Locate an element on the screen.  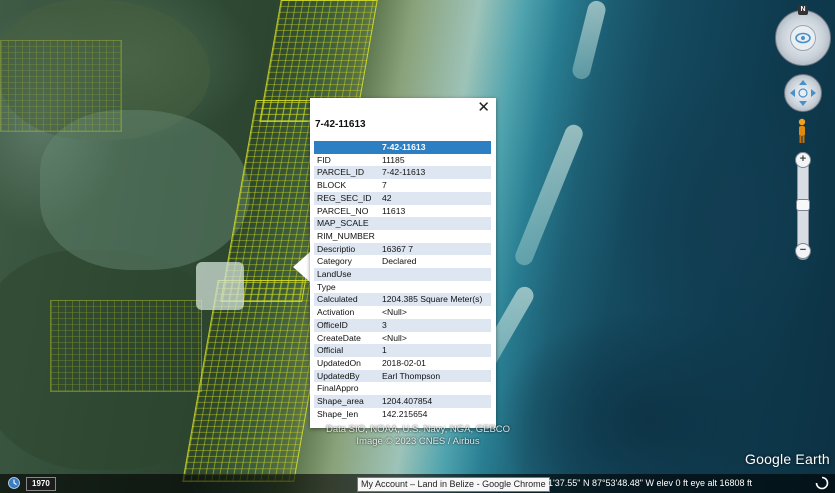
attribute-value: 2018-02-01 is located at coordinates (404, 362).